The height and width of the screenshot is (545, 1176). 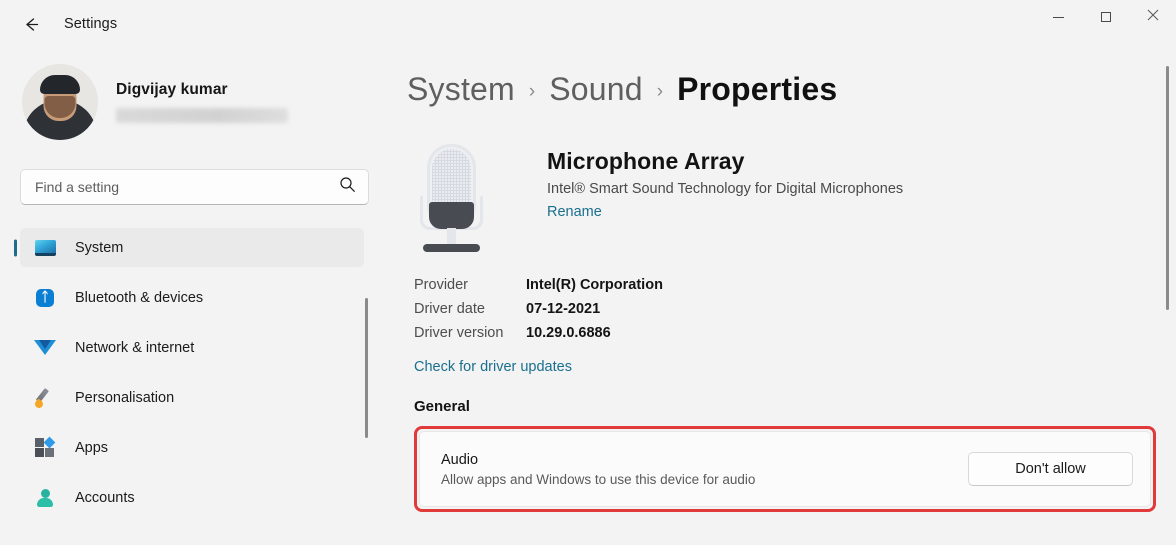 I want to click on driver-row-provider: Provider Intel(R) Corporation, so click(x=795, y=289).